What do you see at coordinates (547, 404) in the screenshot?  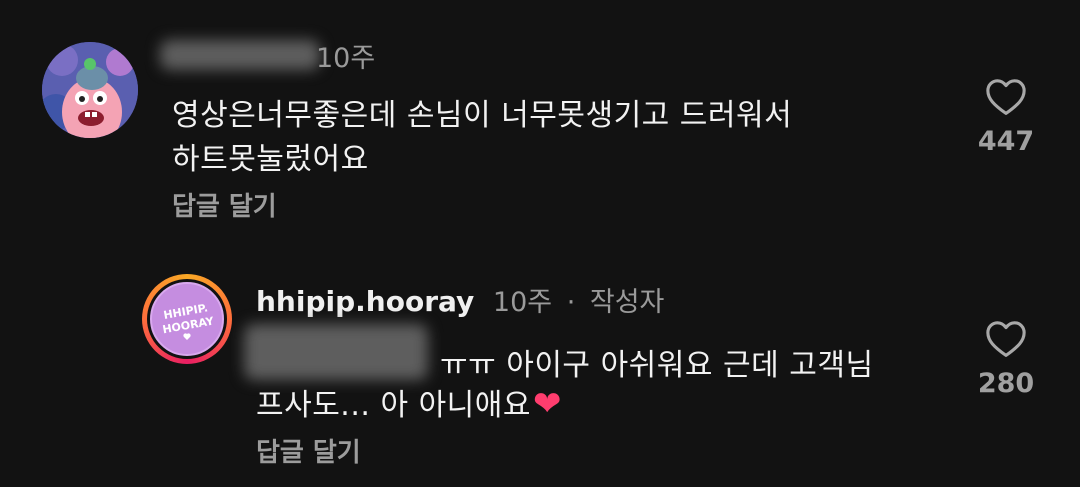 I see `heart-emoji-icon: ❤` at bounding box center [547, 404].